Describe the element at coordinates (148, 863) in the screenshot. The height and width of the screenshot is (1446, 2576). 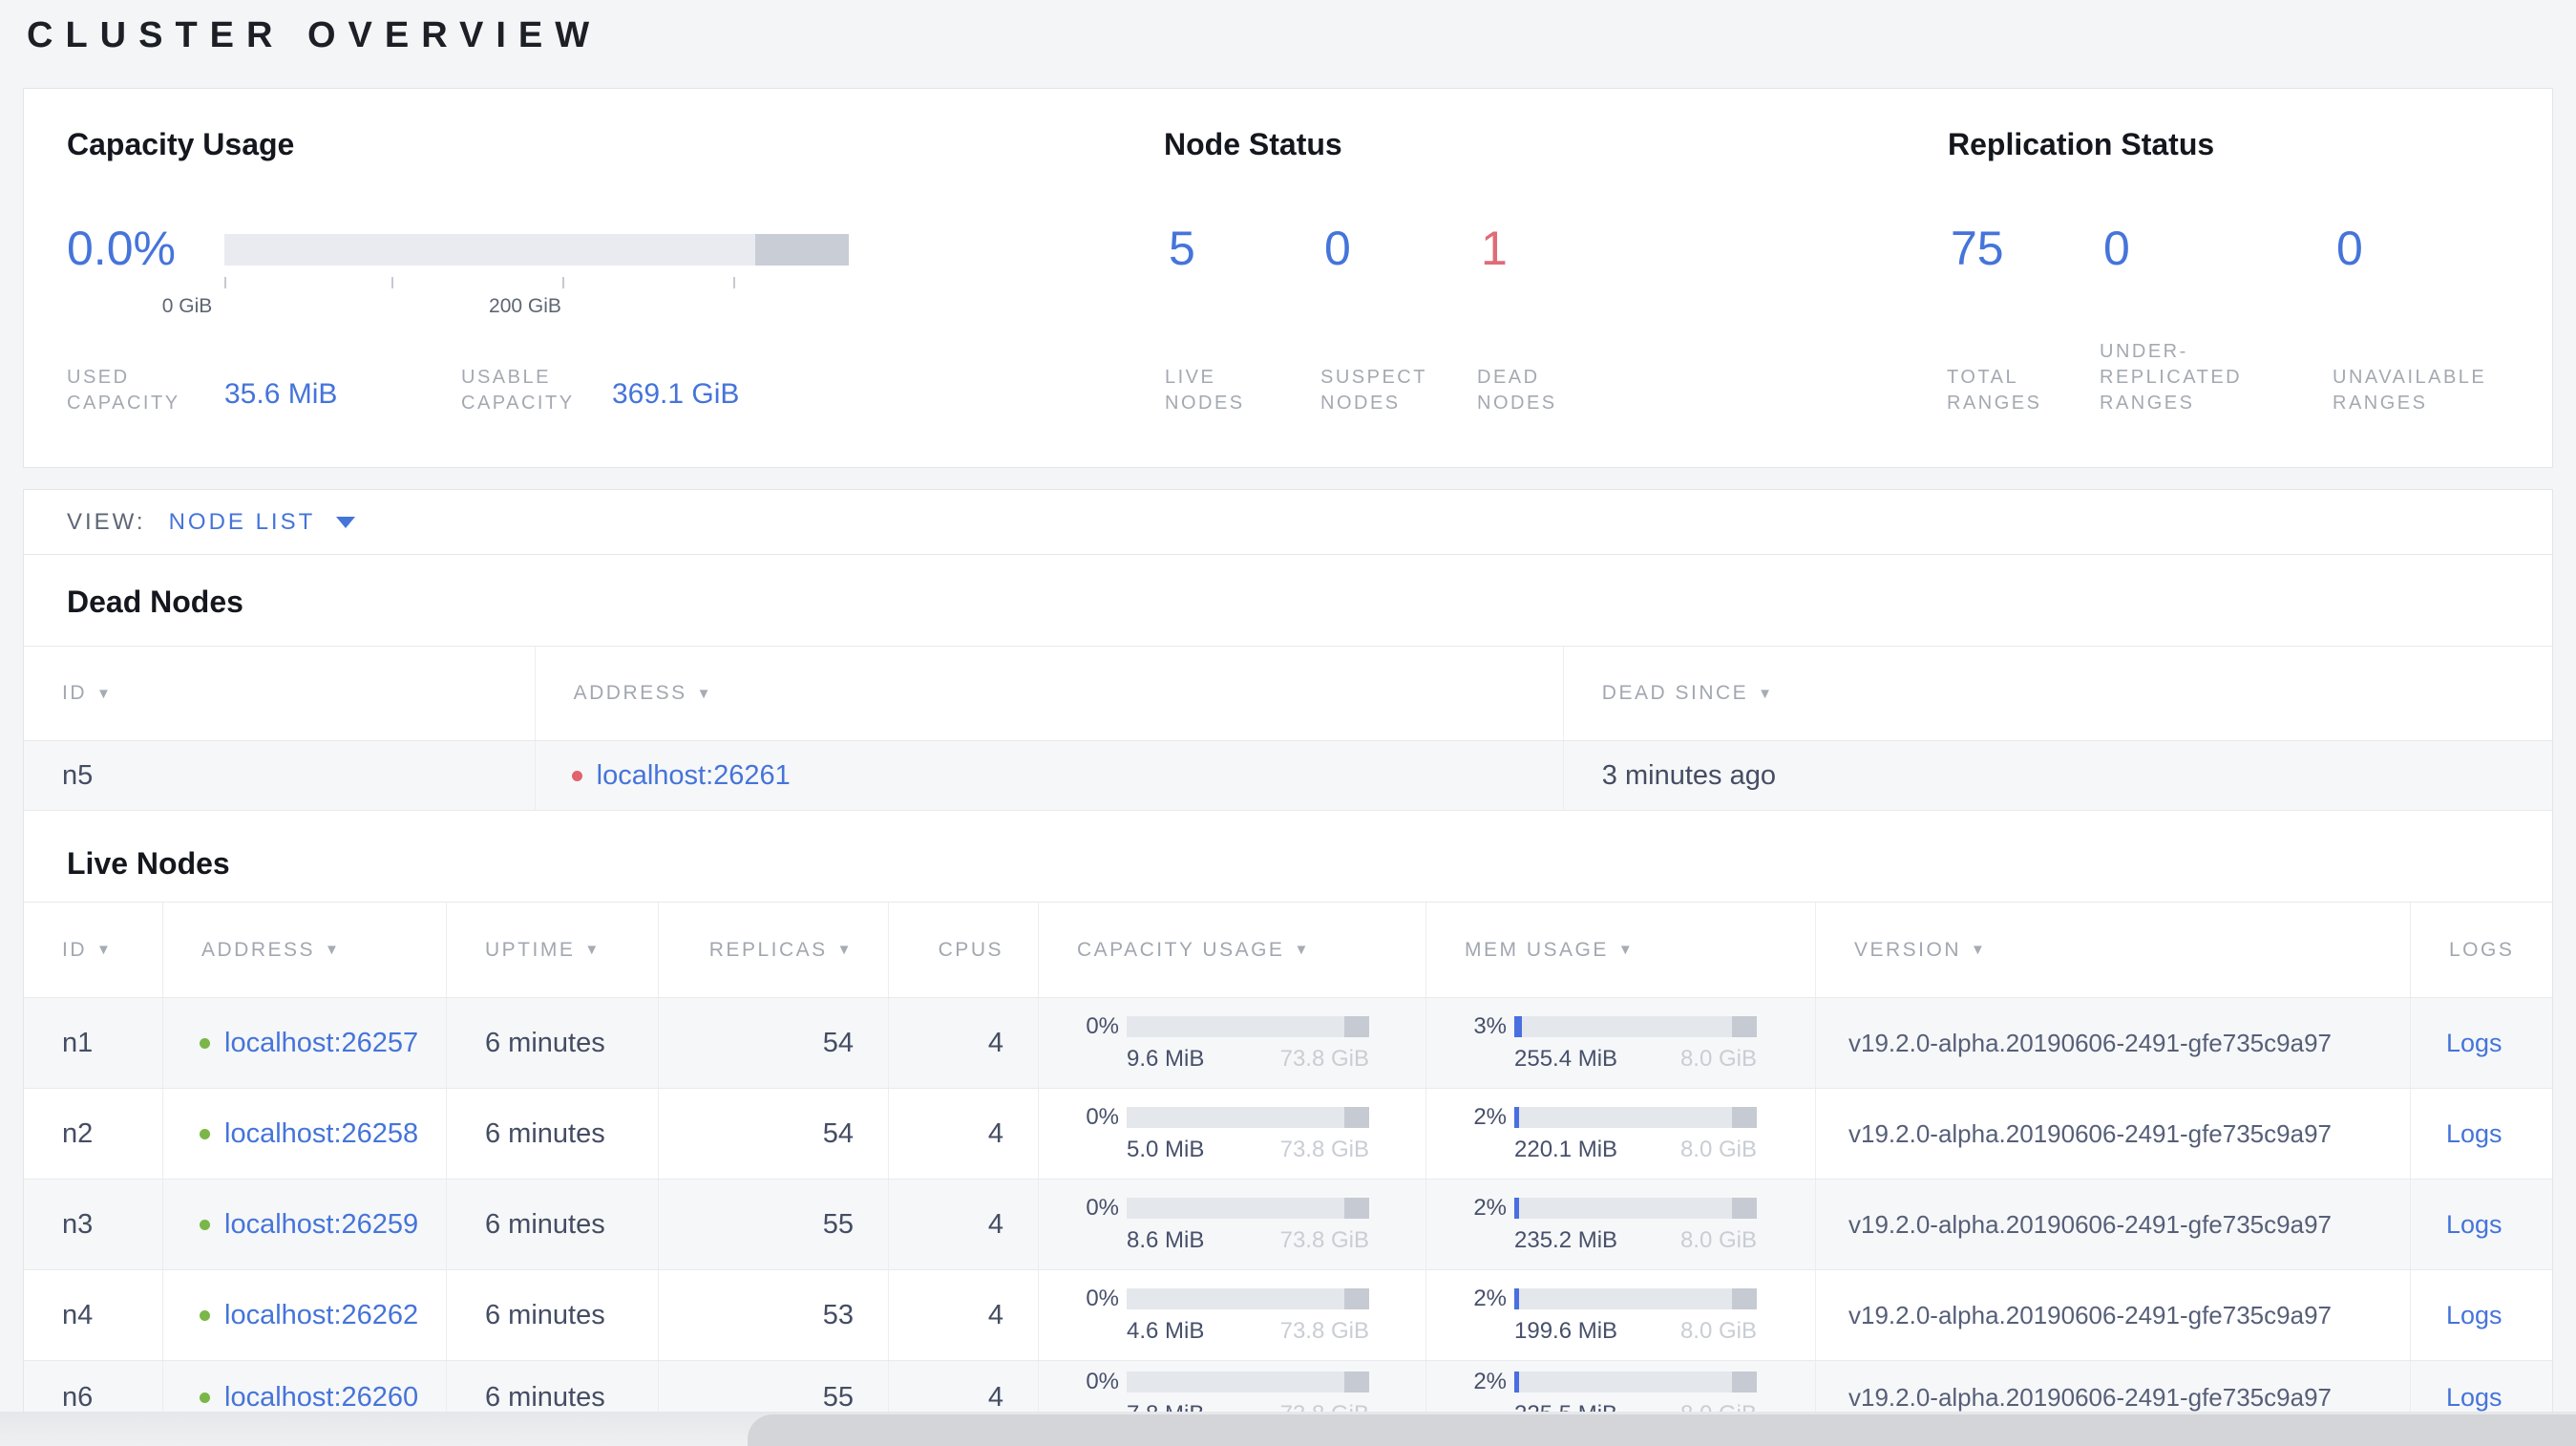
I see `live-nodes-heading: Live Nodes` at that location.